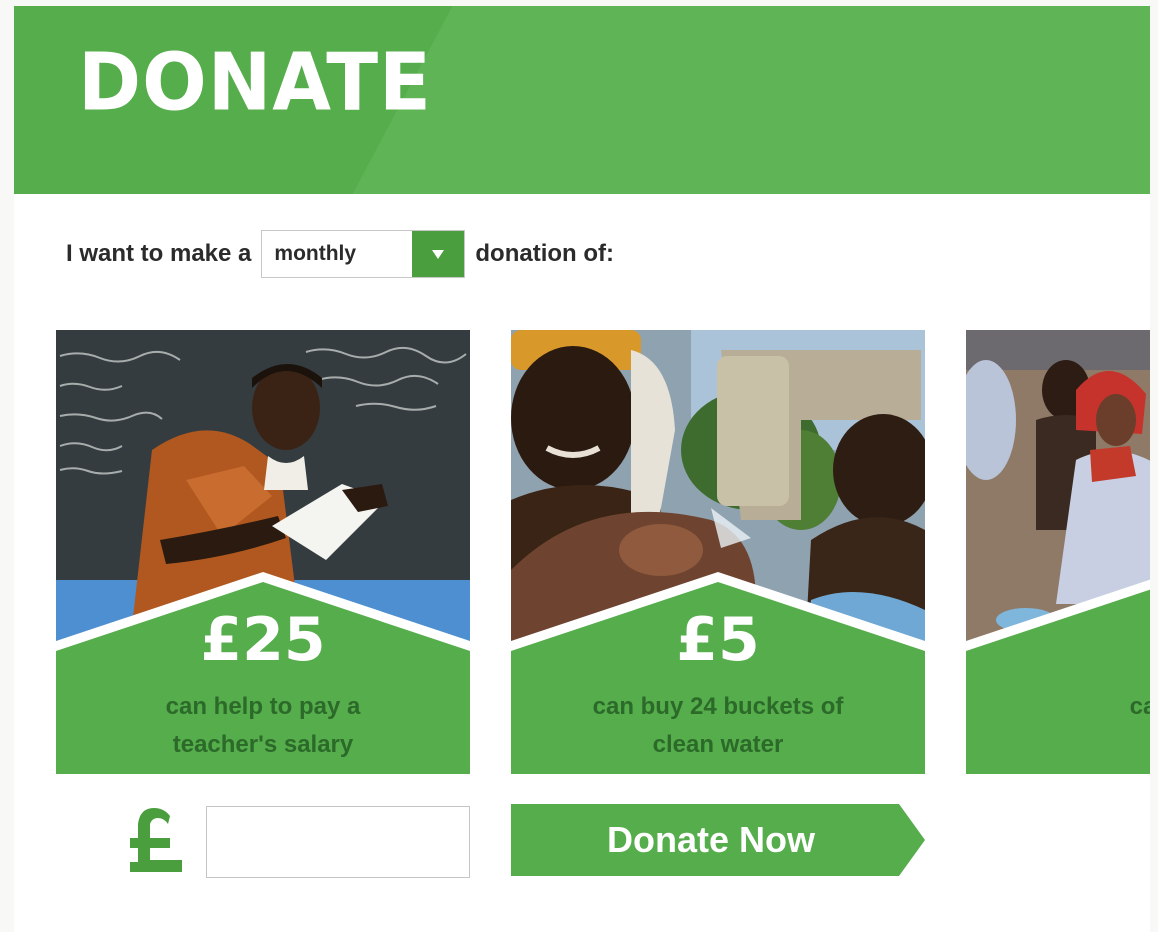 The width and height of the screenshot is (1158, 932). What do you see at coordinates (1058, 552) in the screenshot?
I see `donation-option-card: £ can pro lu` at bounding box center [1058, 552].